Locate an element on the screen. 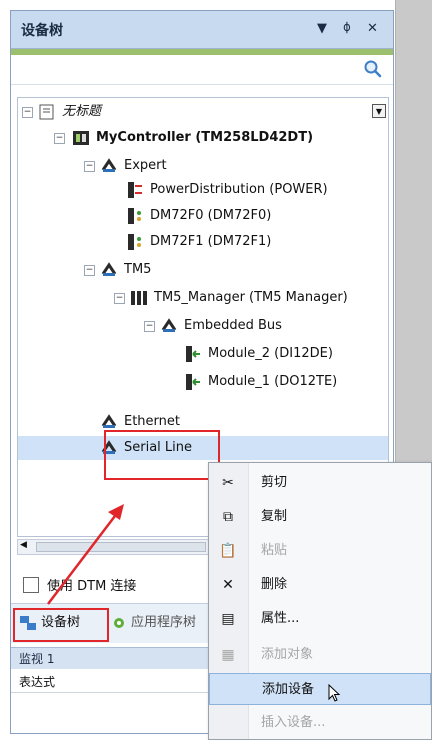 This screenshot has height=740, width=432. menu-item-label: 添加对象 is located at coordinates (287, 654).